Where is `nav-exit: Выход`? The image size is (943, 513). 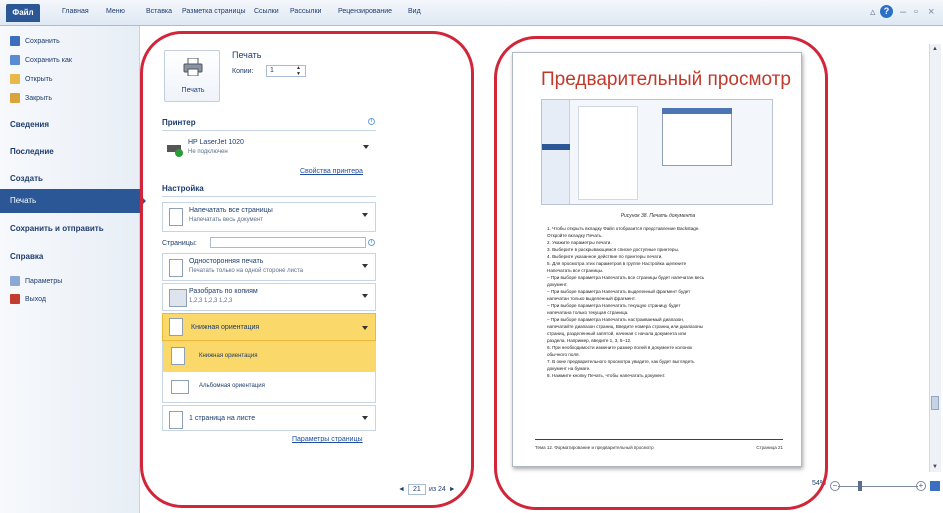 nav-exit: Выход is located at coordinates (28, 299).